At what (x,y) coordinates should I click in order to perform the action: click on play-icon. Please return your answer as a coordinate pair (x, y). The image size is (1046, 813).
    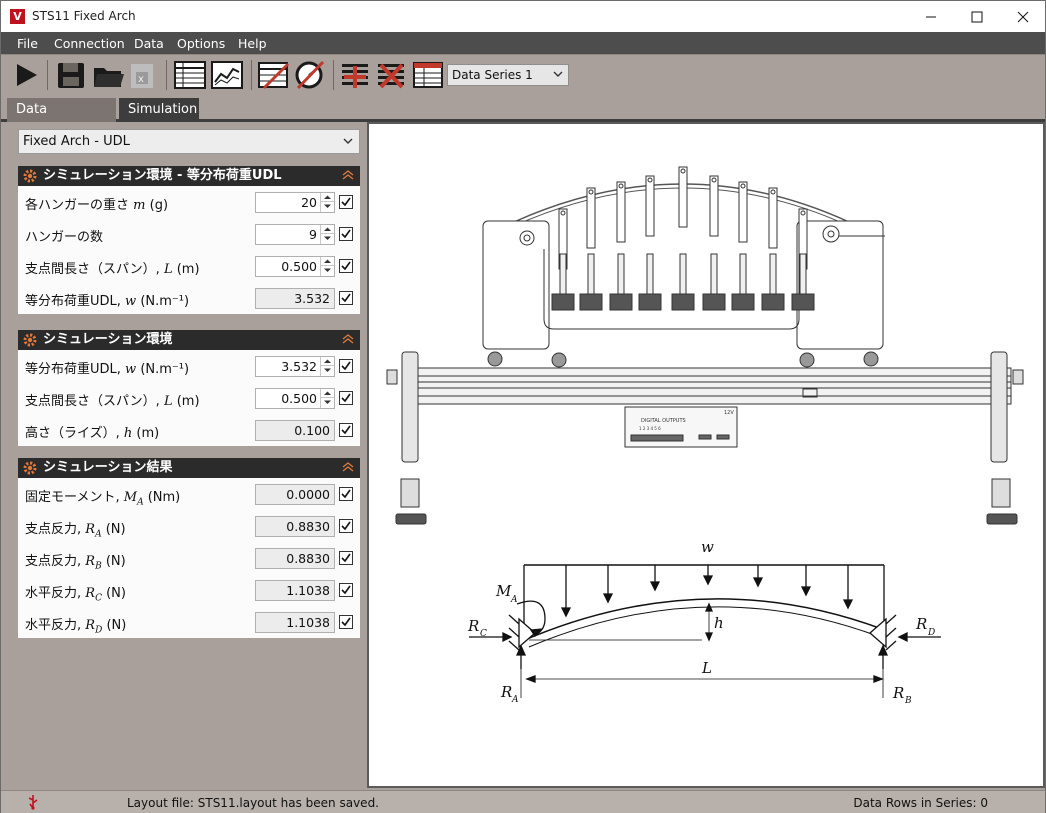
    Looking at the image, I should click on (27, 75).